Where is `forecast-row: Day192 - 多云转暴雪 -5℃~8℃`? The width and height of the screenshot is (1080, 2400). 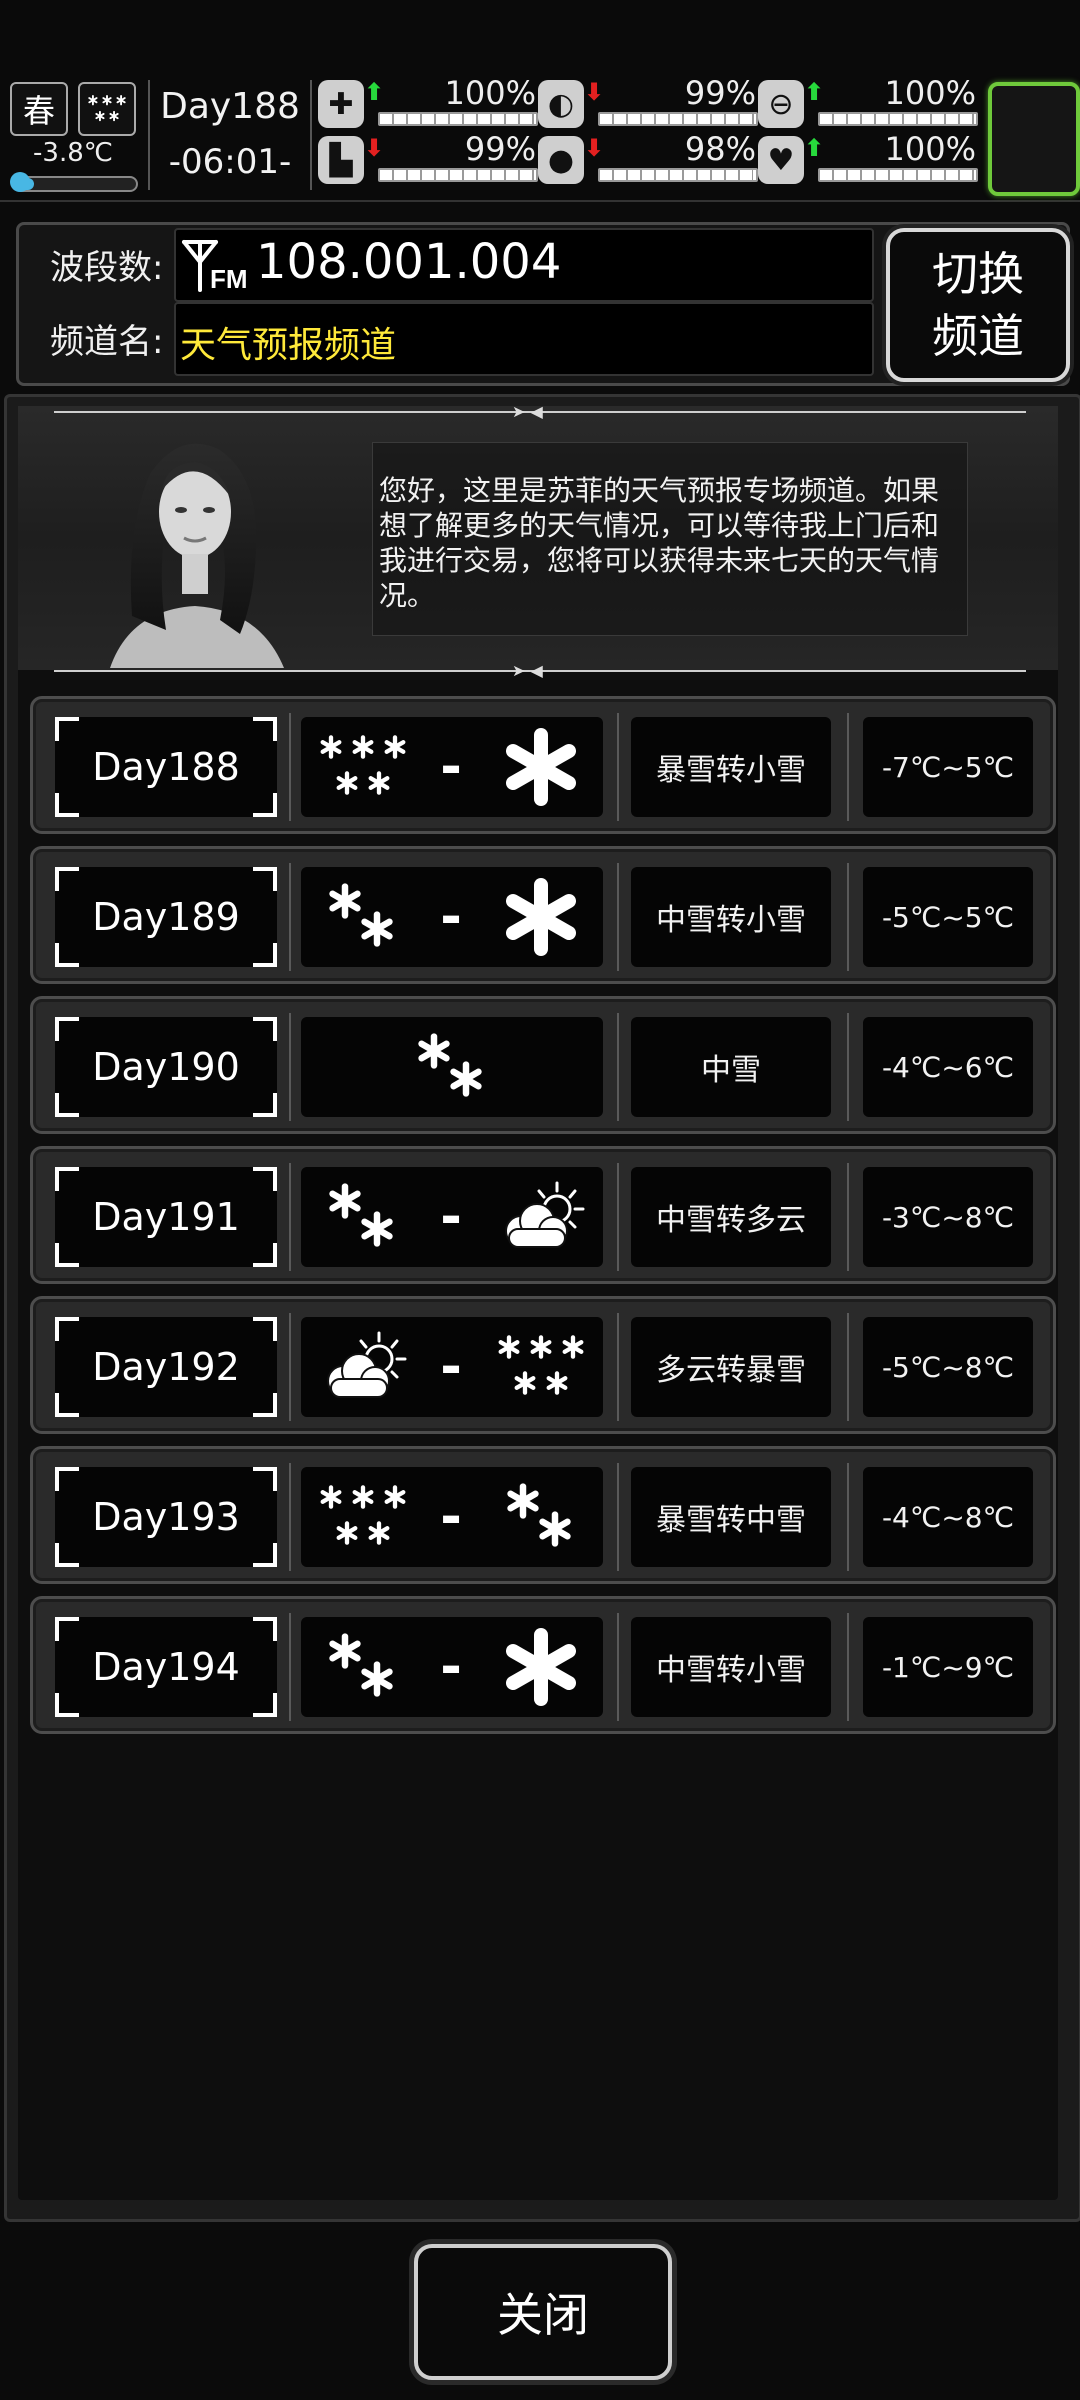 forecast-row: Day192 - 多云转暴雪 -5℃~8℃ is located at coordinates (543, 1365).